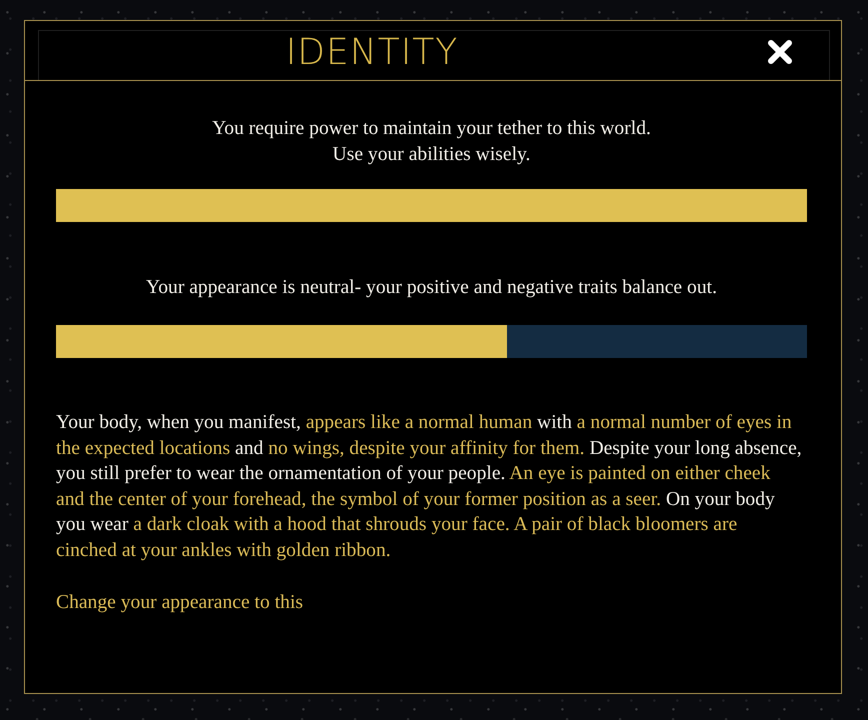 The image size is (868, 720). What do you see at coordinates (431, 155) in the screenshot?
I see `power-message: Use your abilities wisely.` at bounding box center [431, 155].